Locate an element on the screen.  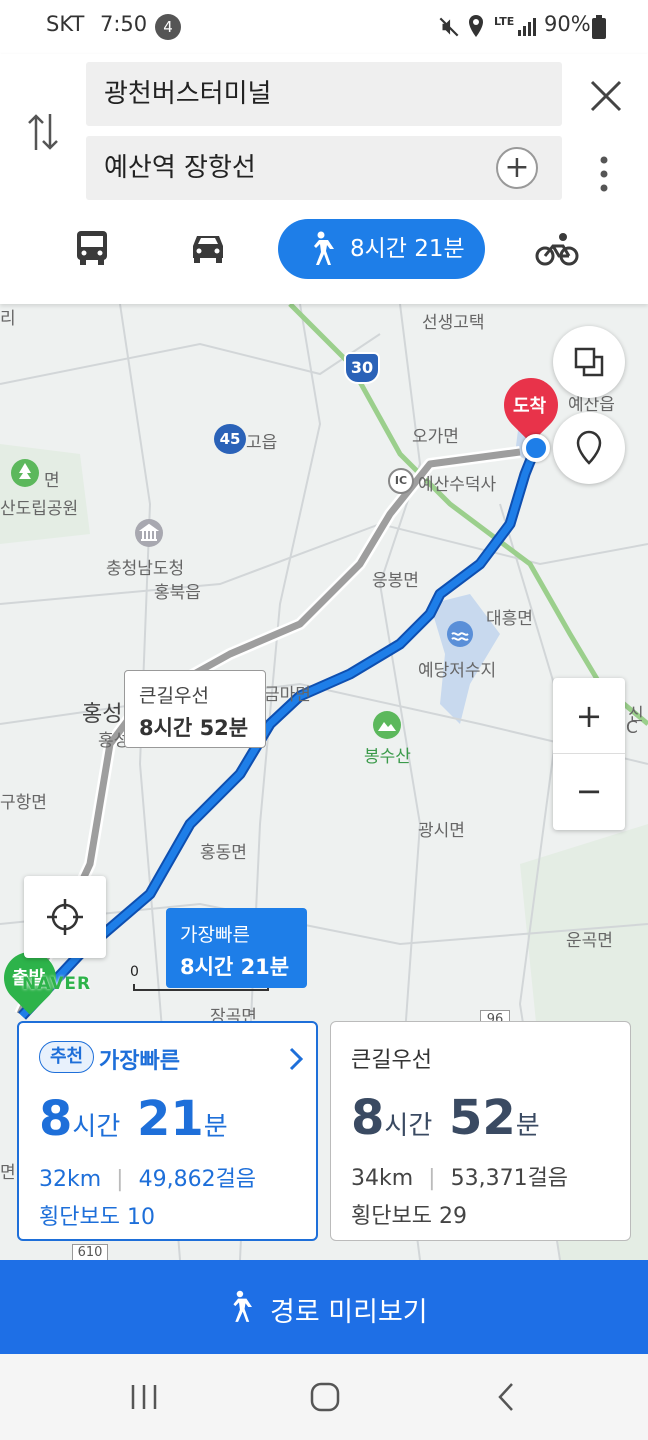
alt-route-callout-time: 8시간 52분 is located at coordinates (194, 728).